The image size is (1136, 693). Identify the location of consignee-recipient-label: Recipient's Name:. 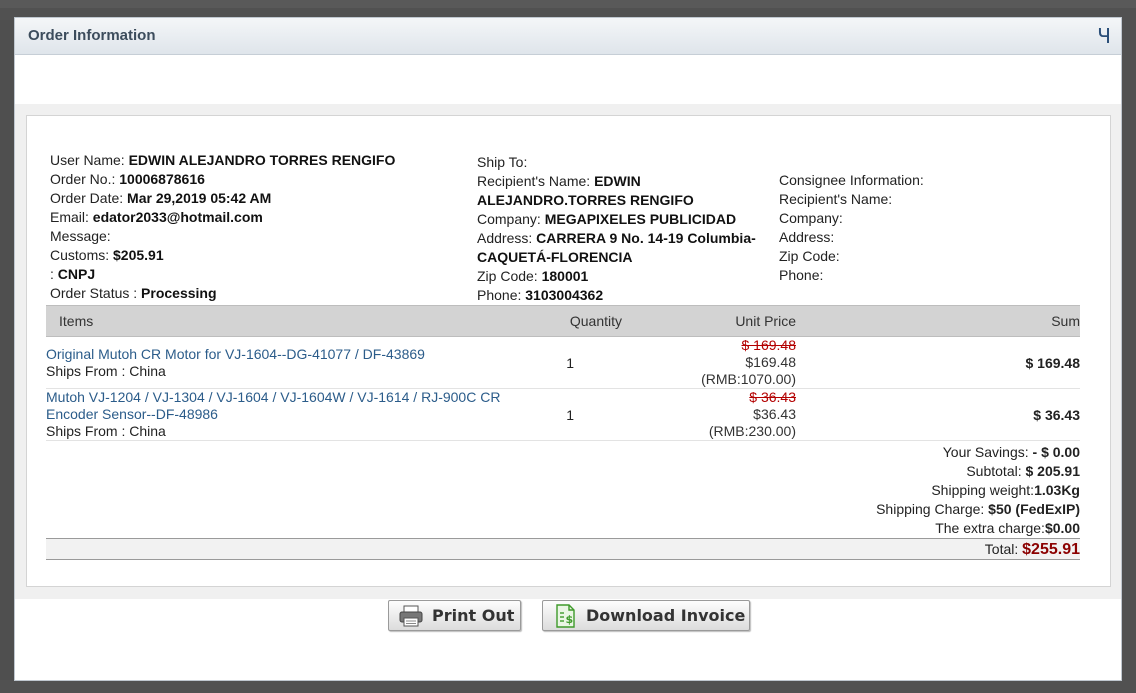
(836, 199).